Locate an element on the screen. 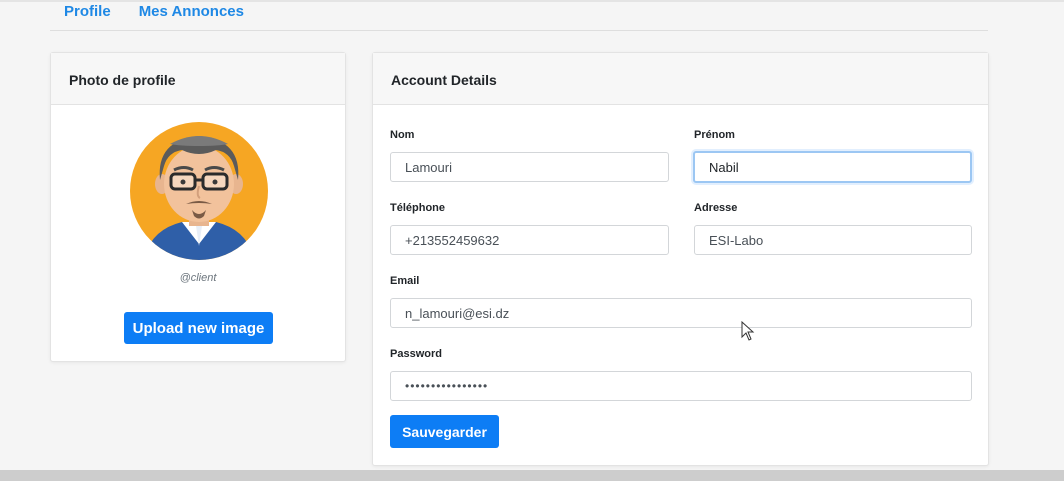 The image size is (1064, 481). adresse-field is located at coordinates (833, 240).